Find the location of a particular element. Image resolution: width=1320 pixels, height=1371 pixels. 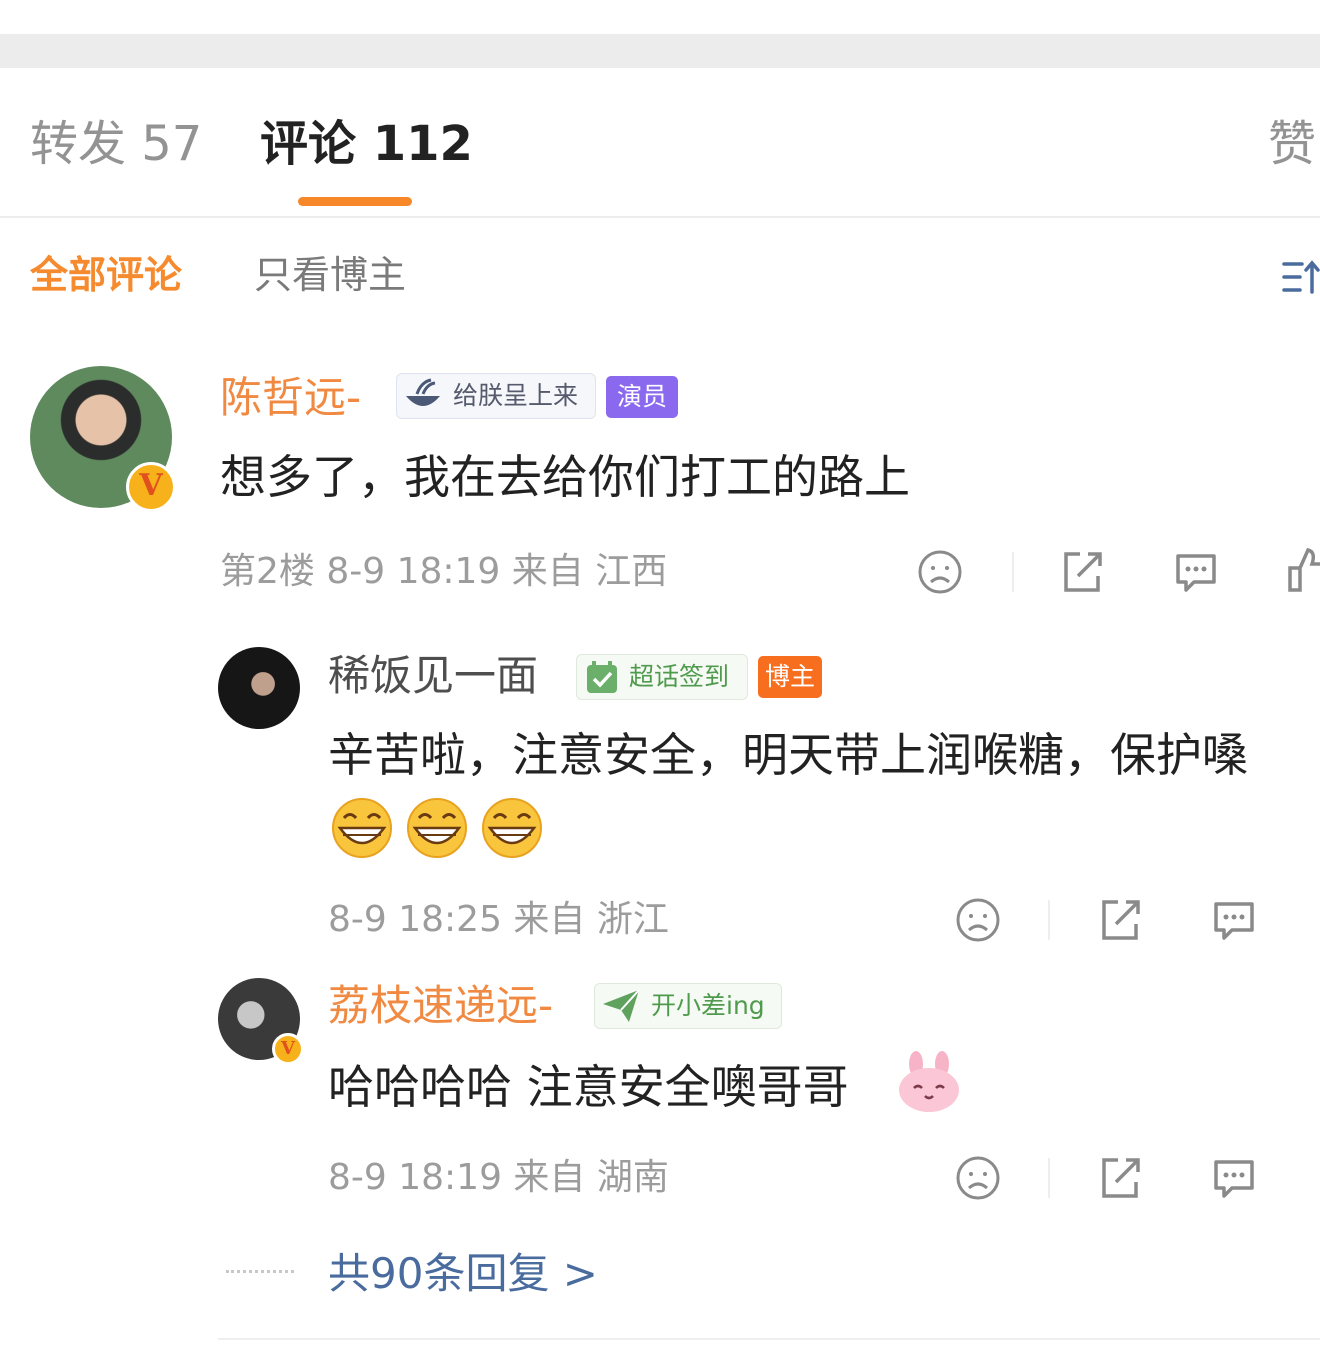

reply-username: 荔枝速递远- is located at coordinates (440, 1006).